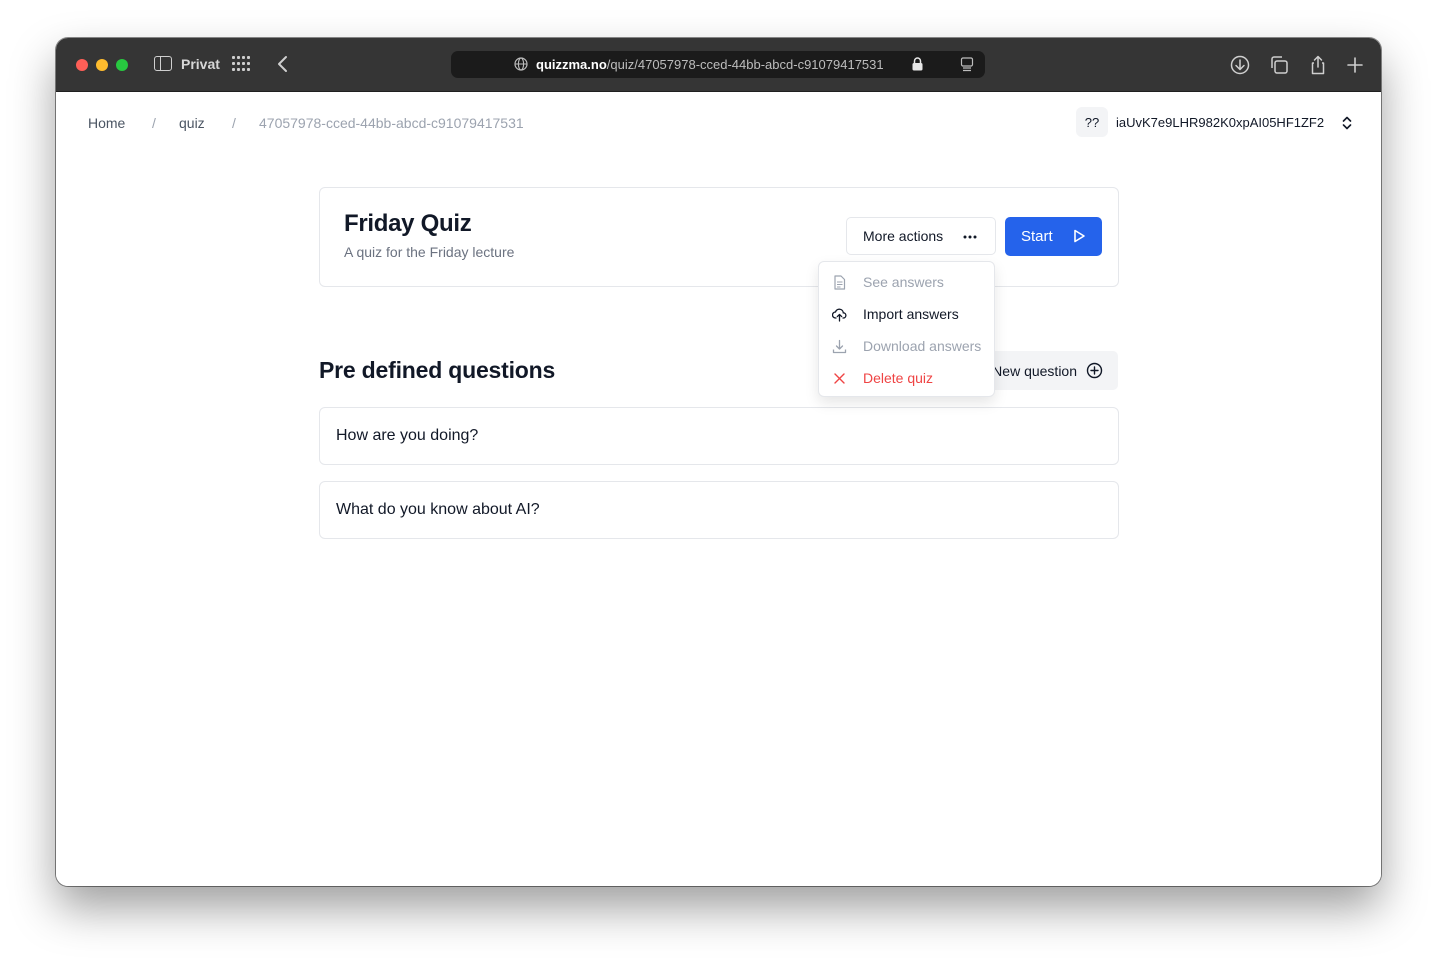 This screenshot has width=1438, height=961. What do you see at coordinates (102, 65) in the screenshot?
I see `minimize-window-button` at bounding box center [102, 65].